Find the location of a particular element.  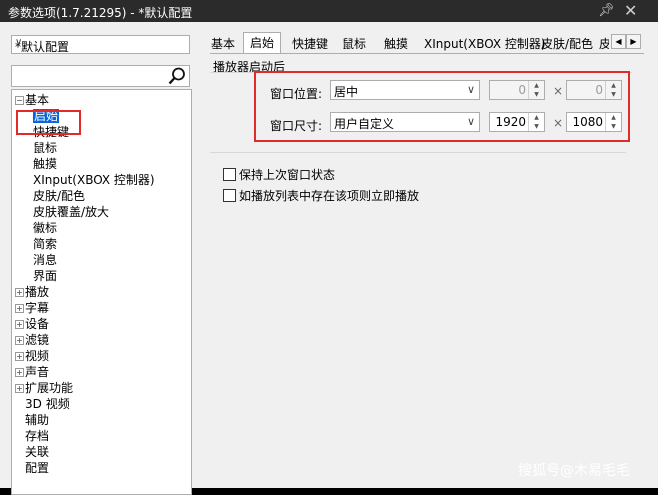

tree-item-logo: 徽标 is located at coordinates (45, 228).